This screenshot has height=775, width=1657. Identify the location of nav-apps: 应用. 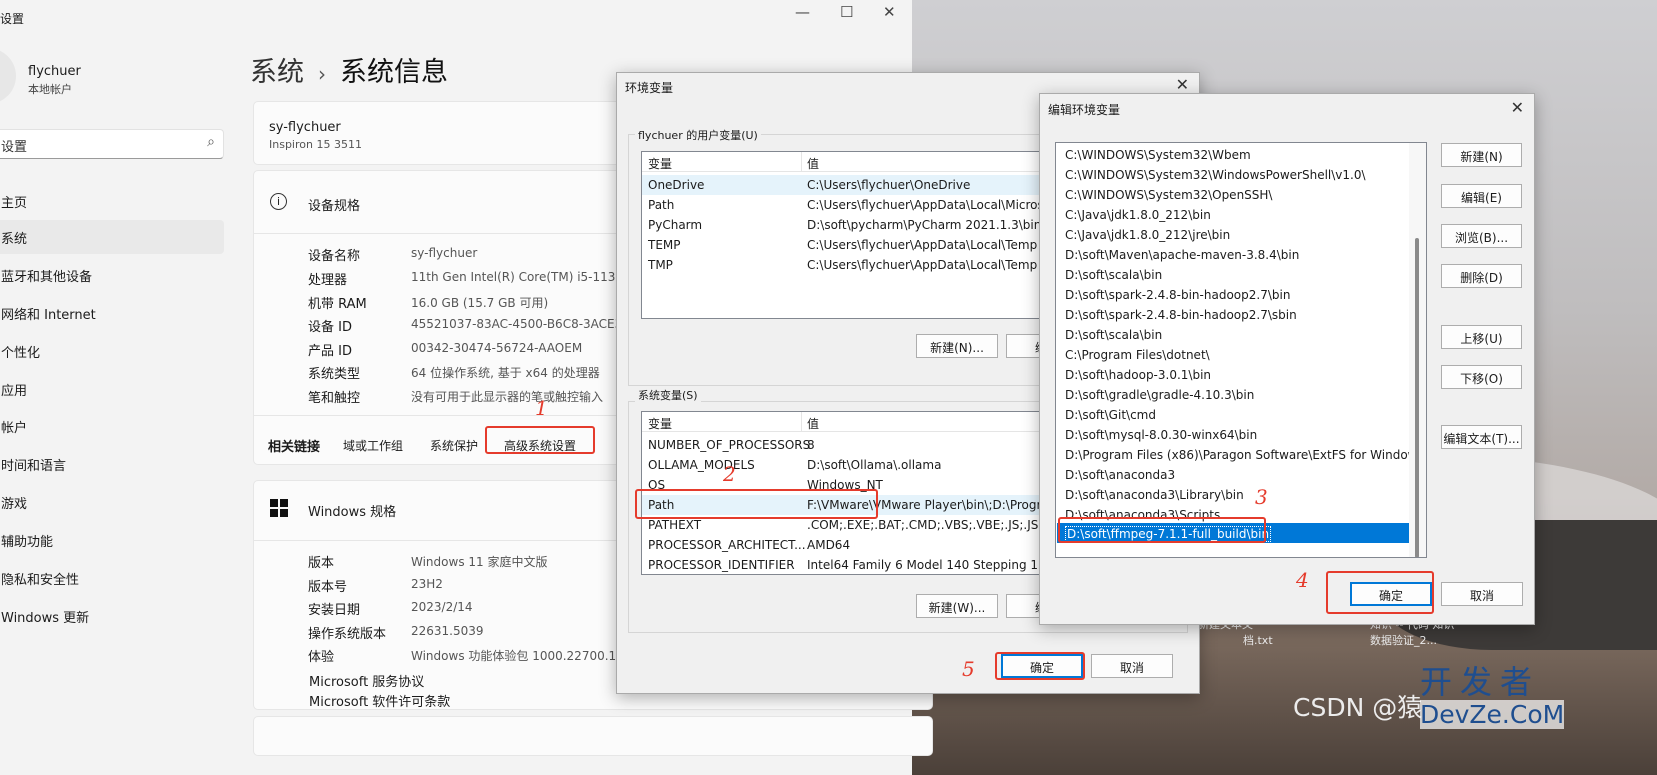
(112, 389).